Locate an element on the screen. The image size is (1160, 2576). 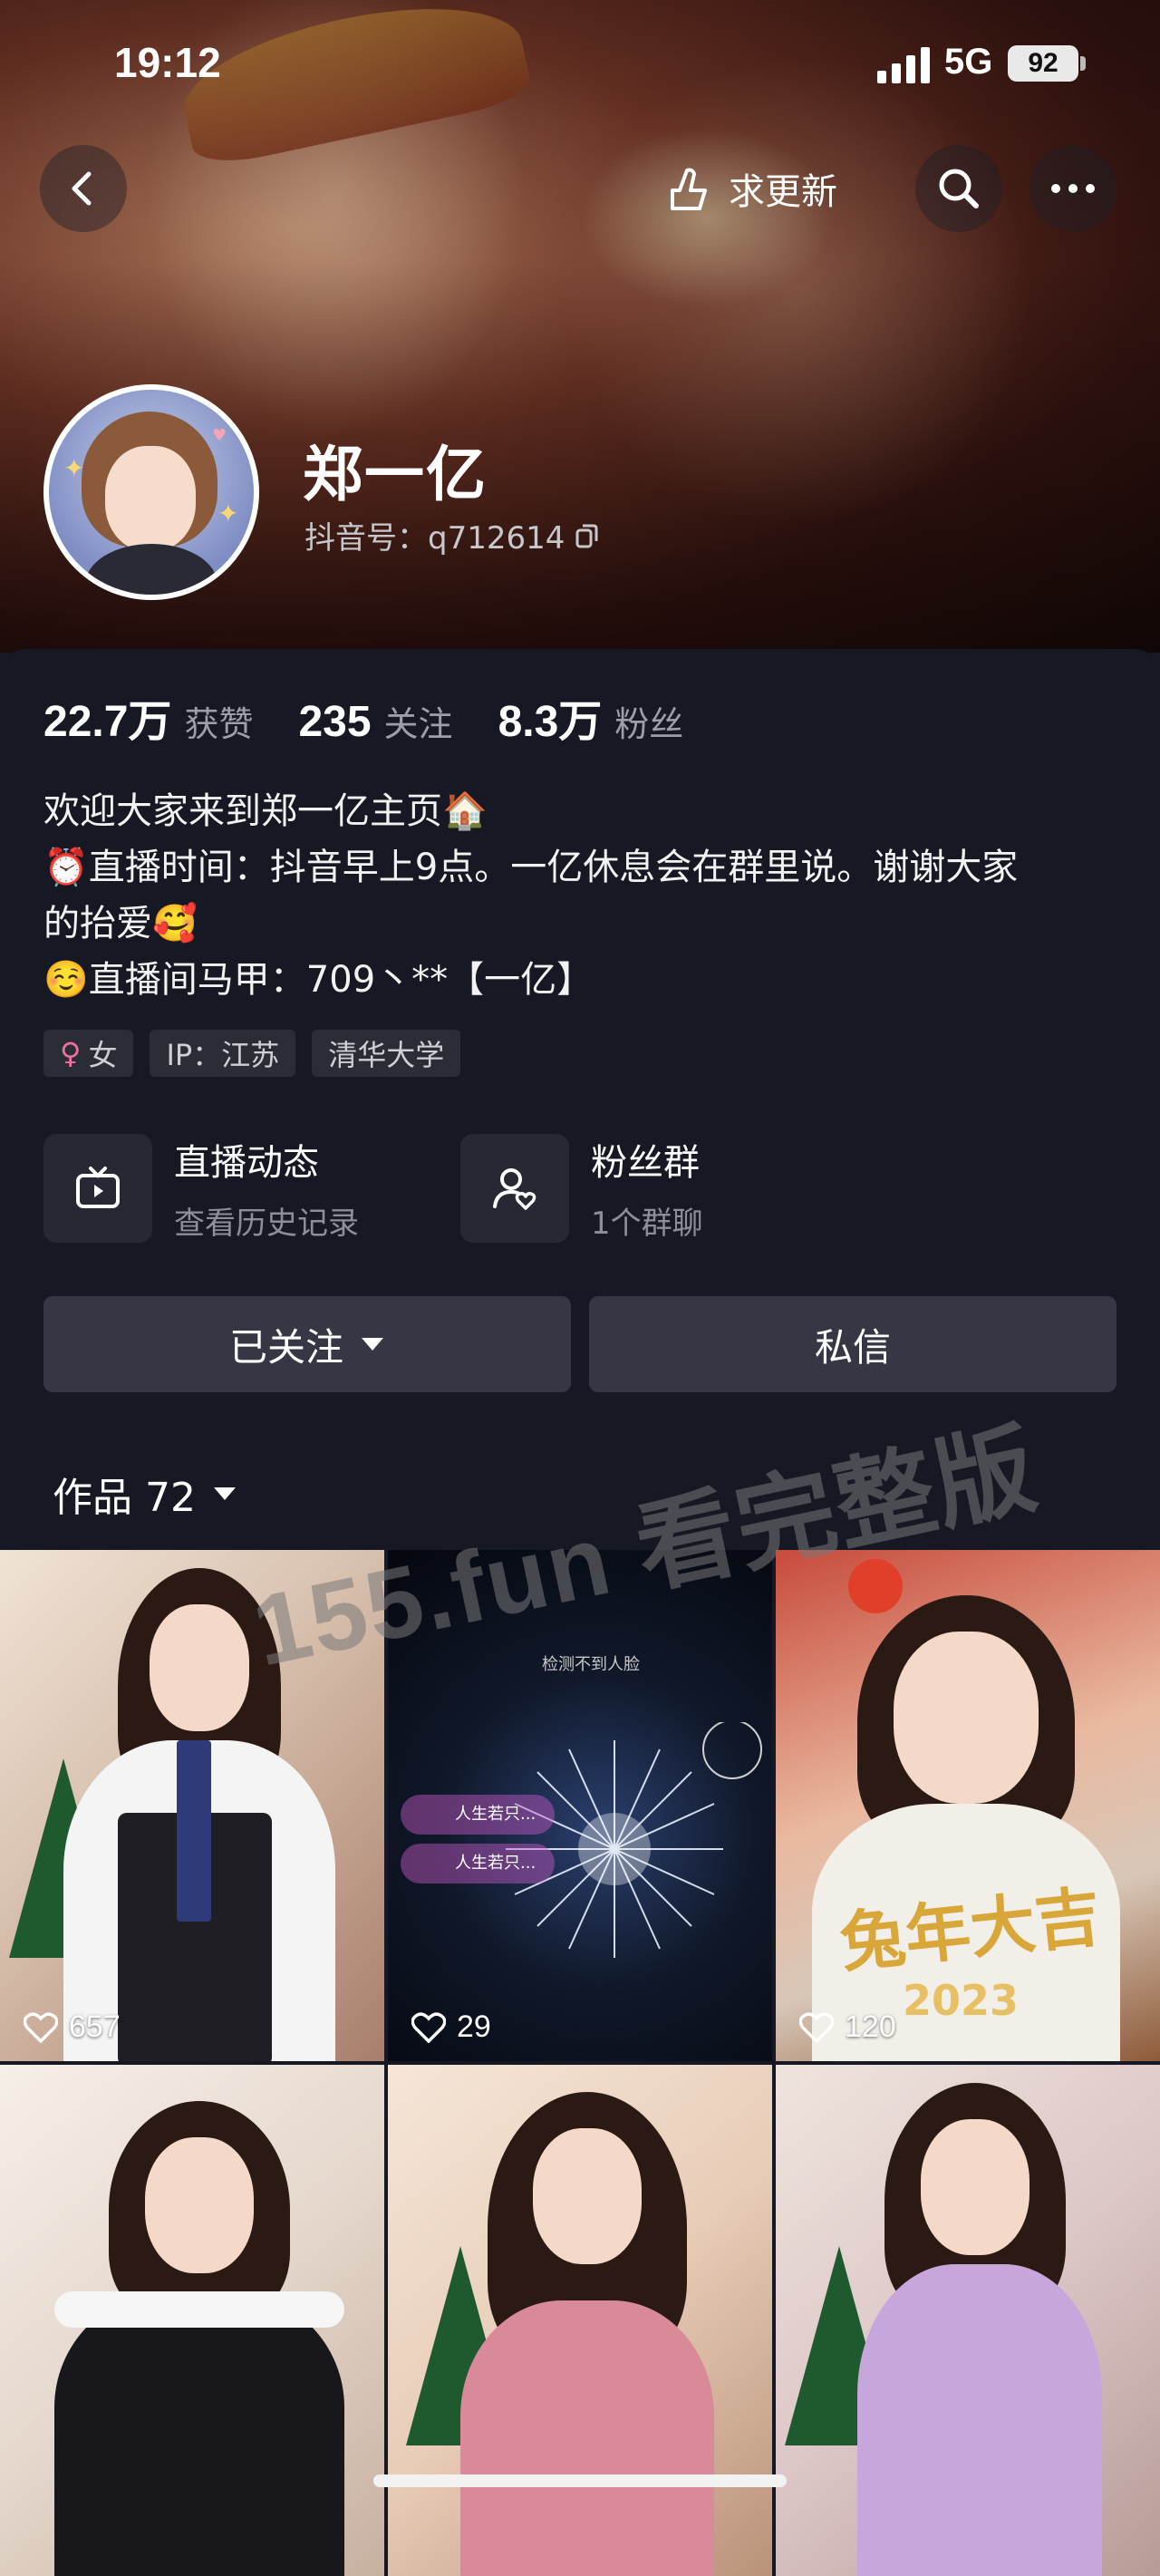
fan-group-entry: 粉丝群 1个群聊 is located at coordinates (581, 1188).